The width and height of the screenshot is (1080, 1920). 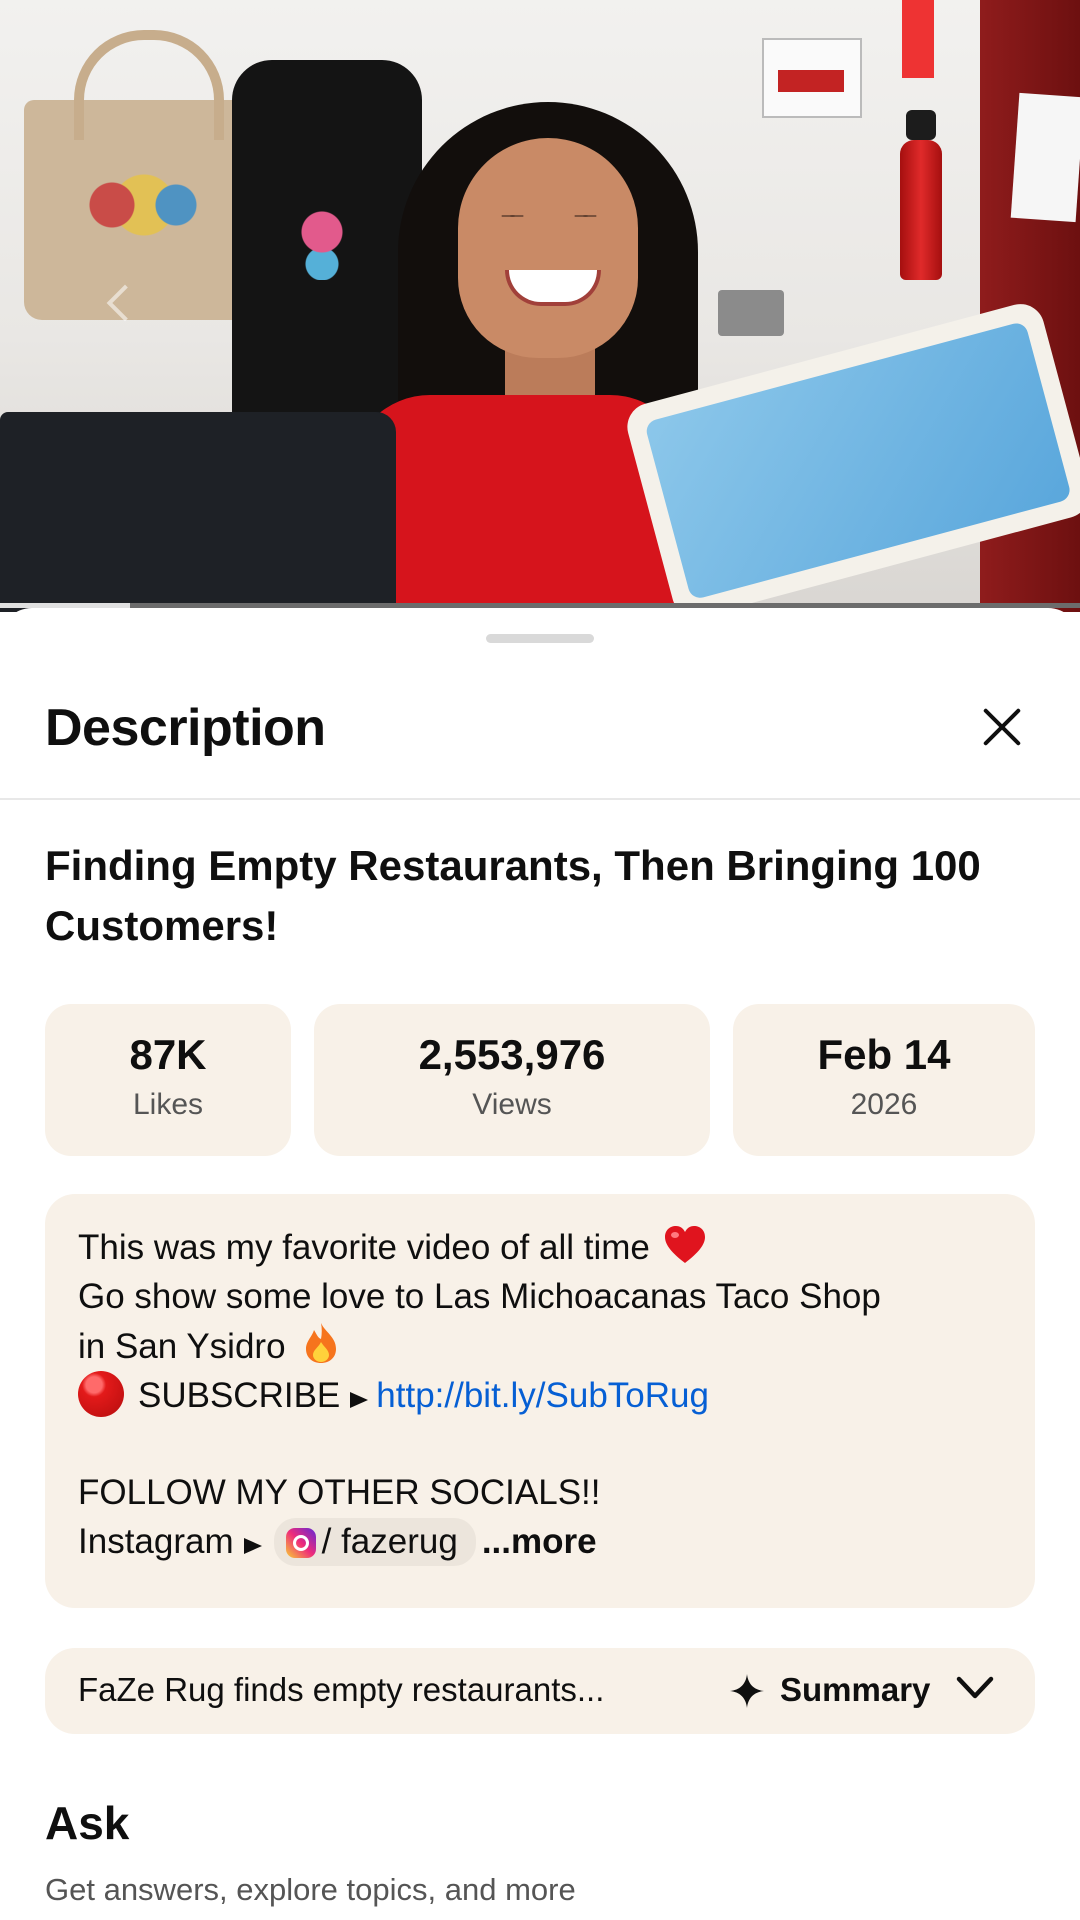 I want to click on instagram-handle: / fazerug, so click(x=389, y=1541).